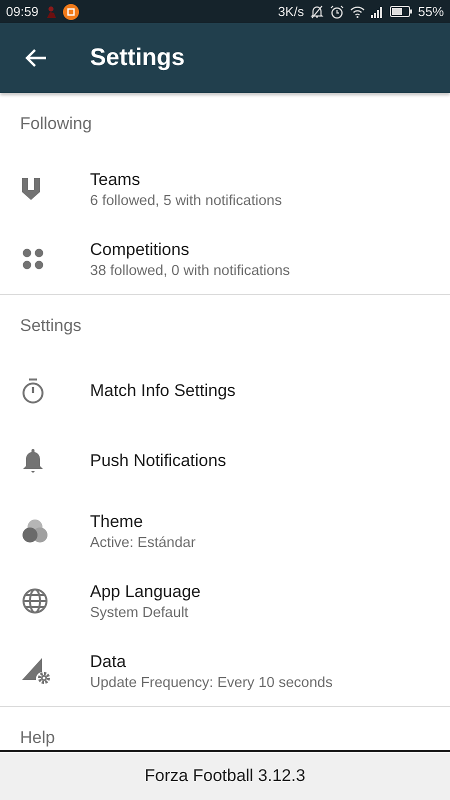 The image size is (450, 800). Describe the element at coordinates (225, 531) in the screenshot. I see `settings-row: Theme Active: Estándar` at that location.